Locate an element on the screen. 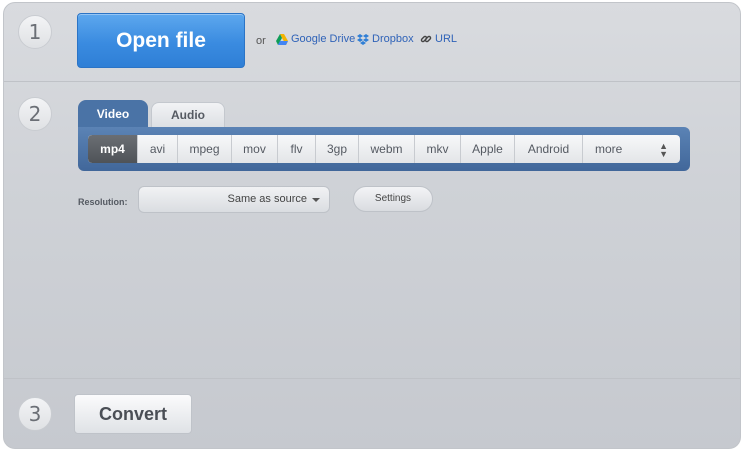  google-drive-link: Google Drive is located at coordinates (315, 39).